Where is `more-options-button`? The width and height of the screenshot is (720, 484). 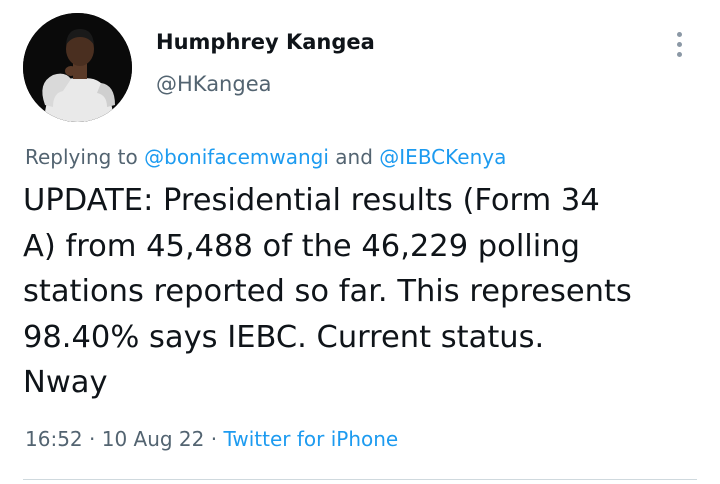 more-options-button is located at coordinates (680, 45).